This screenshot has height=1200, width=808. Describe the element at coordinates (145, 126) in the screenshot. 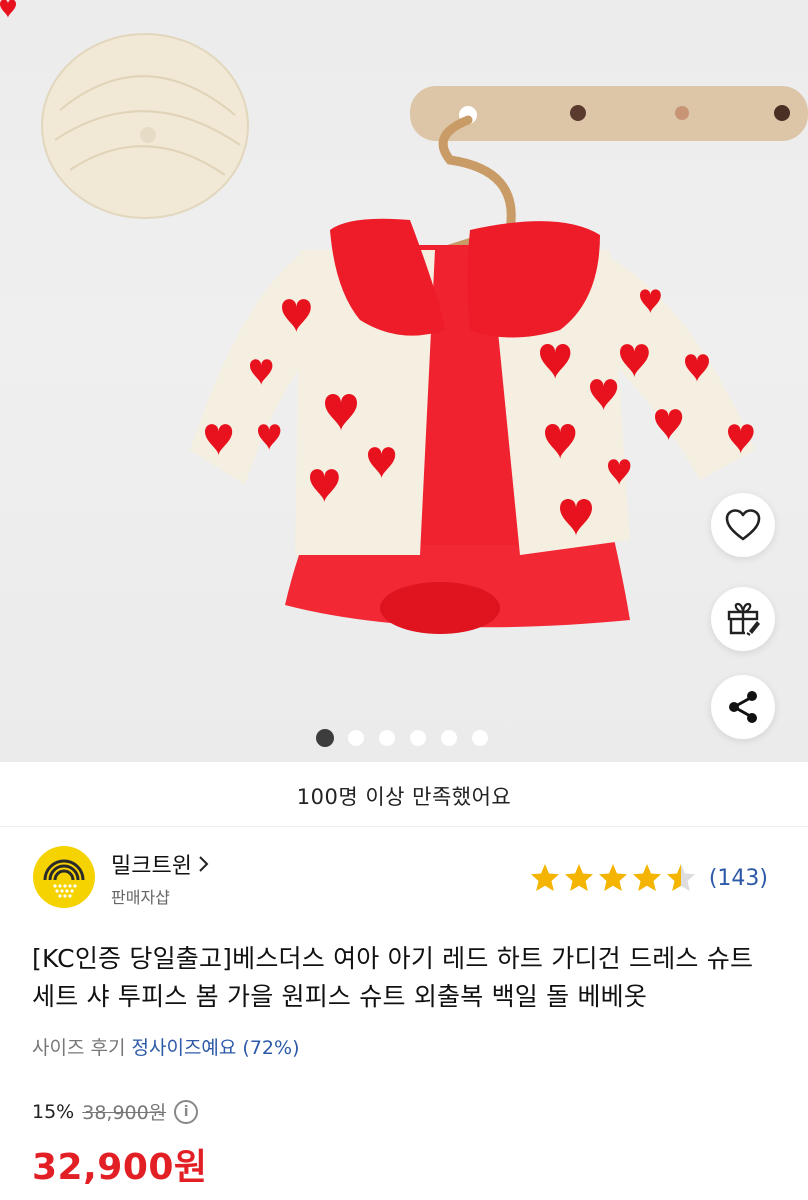

I see `beret-image` at that location.